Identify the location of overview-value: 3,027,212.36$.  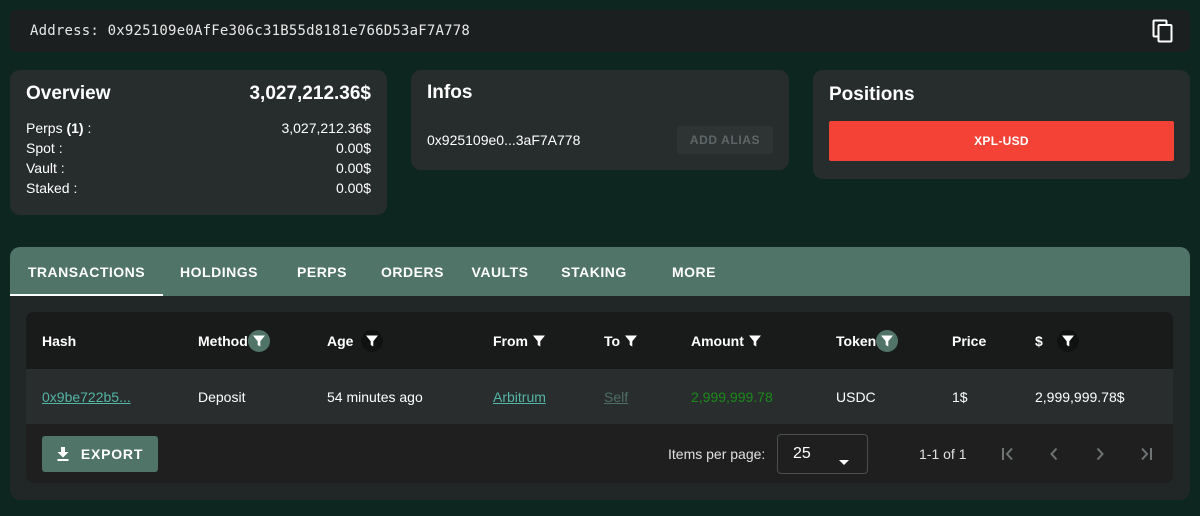
(326, 128).